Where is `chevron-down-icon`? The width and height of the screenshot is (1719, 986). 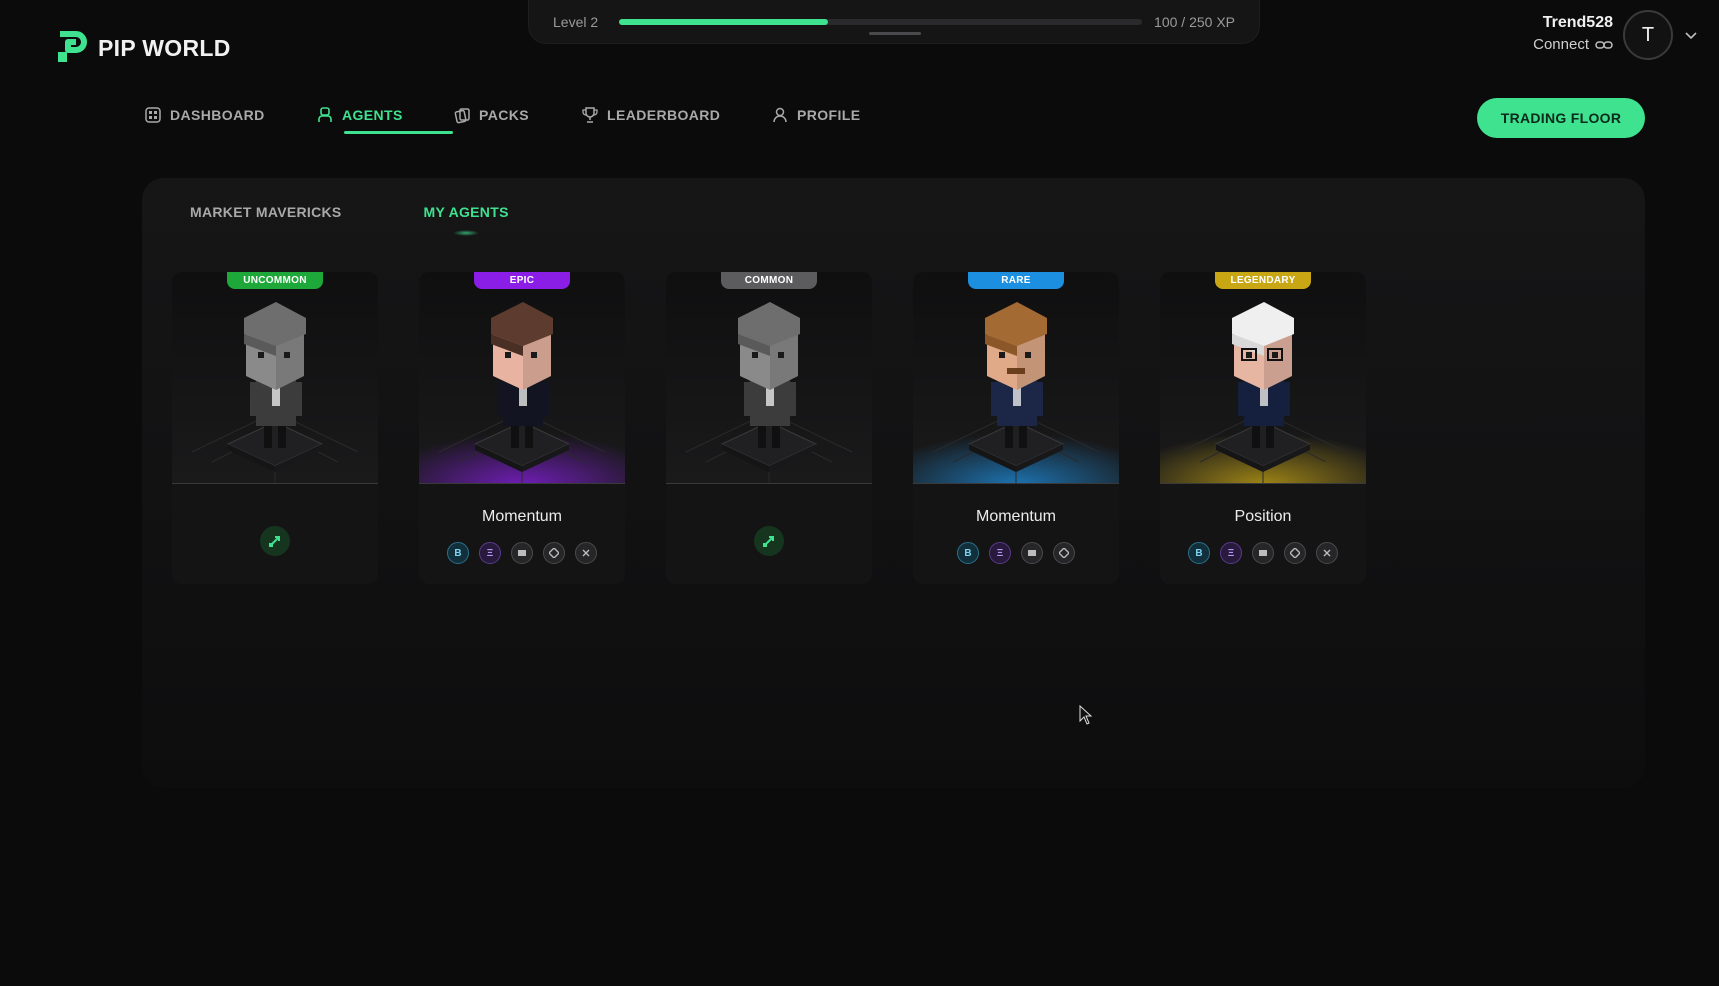 chevron-down-icon is located at coordinates (1691, 35).